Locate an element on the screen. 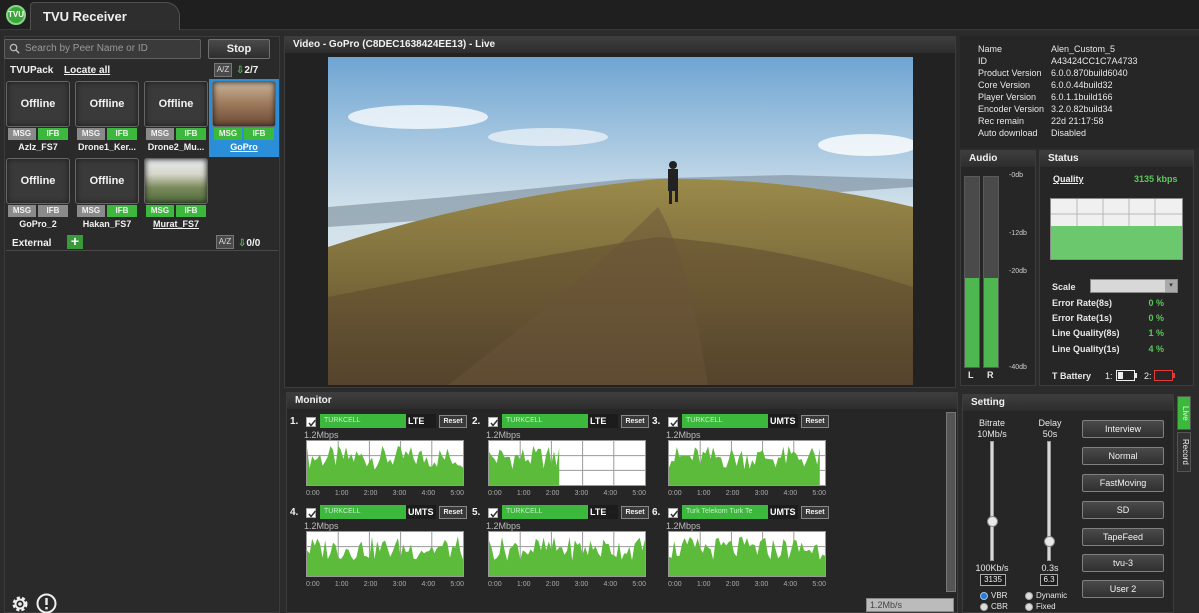 This screenshot has height=613, width=1199. monitor-scale-select: 1.2Mb/s is located at coordinates (910, 605).